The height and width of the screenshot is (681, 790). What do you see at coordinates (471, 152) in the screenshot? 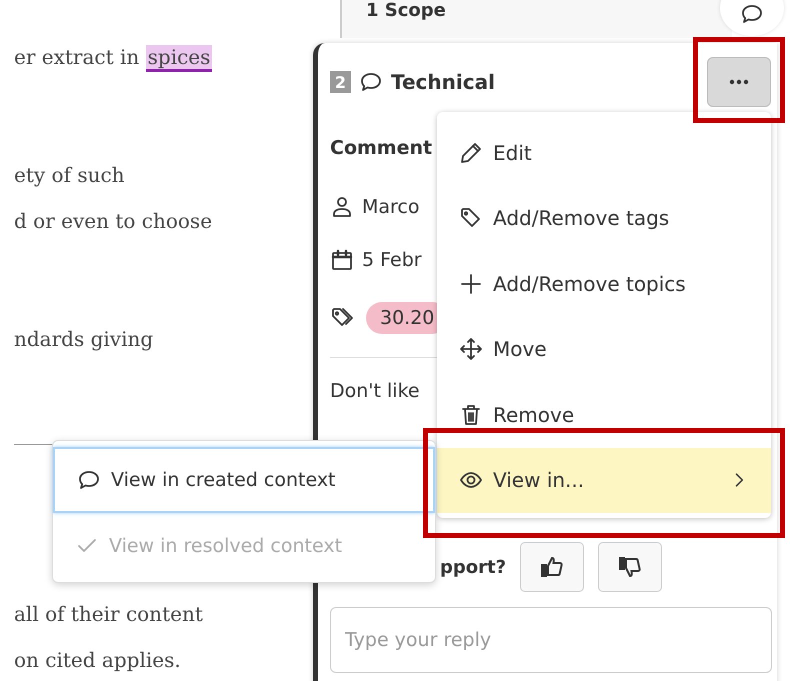
I see `pencil-icon` at bounding box center [471, 152].